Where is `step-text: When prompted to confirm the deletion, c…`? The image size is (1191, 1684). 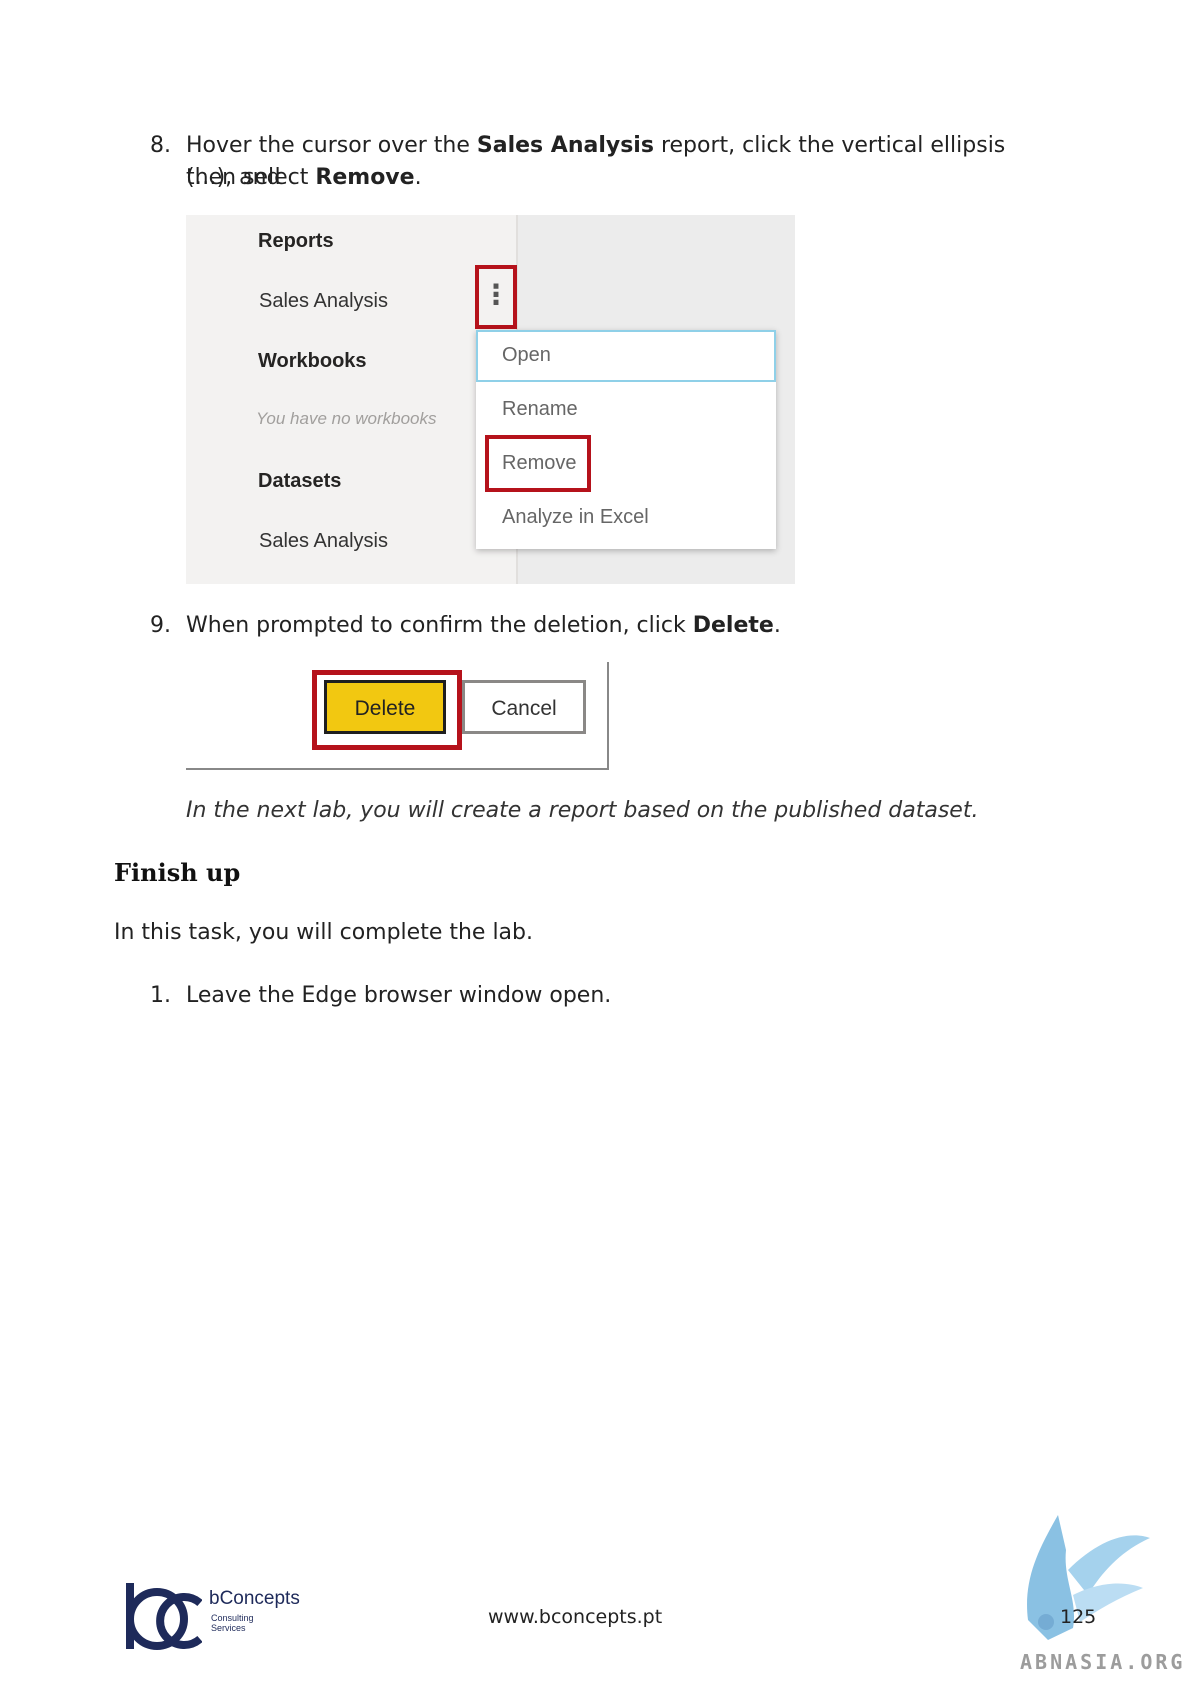
step-text: When prompted to confirm the deletion, c… is located at coordinates (483, 625).